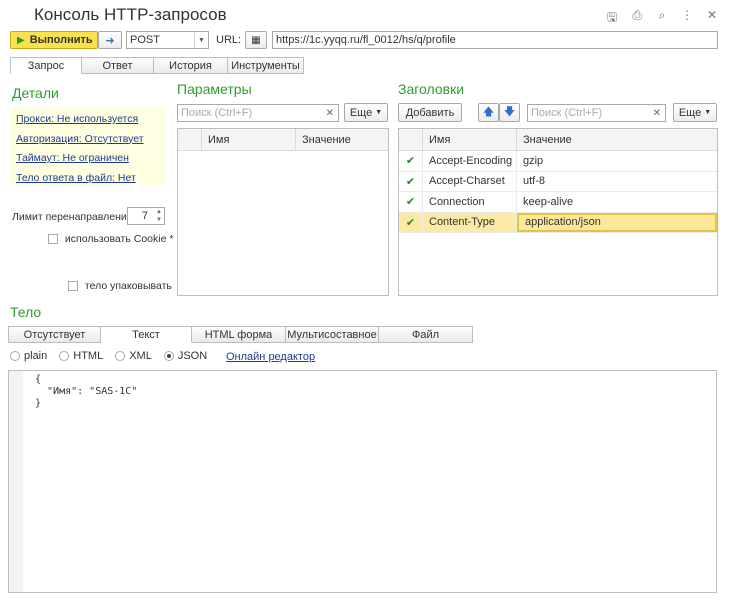  I want to click on picker-icon: ▦, so click(256, 40).